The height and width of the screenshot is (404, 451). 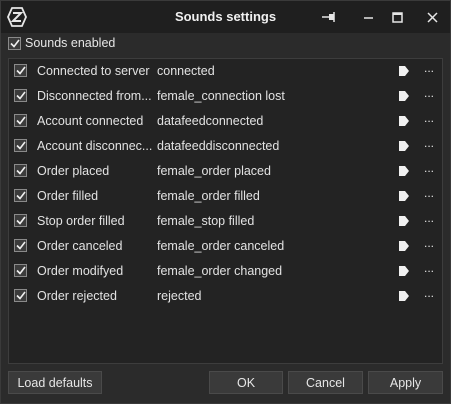 What do you see at coordinates (208, 196) in the screenshot?
I see `event-sound-file: female_order filled` at bounding box center [208, 196].